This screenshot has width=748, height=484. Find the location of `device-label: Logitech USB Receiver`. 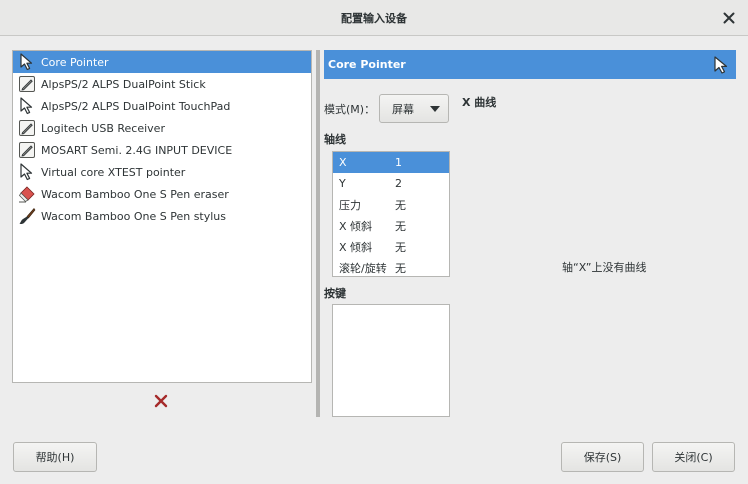

device-label: Logitech USB Receiver is located at coordinates (103, 128).